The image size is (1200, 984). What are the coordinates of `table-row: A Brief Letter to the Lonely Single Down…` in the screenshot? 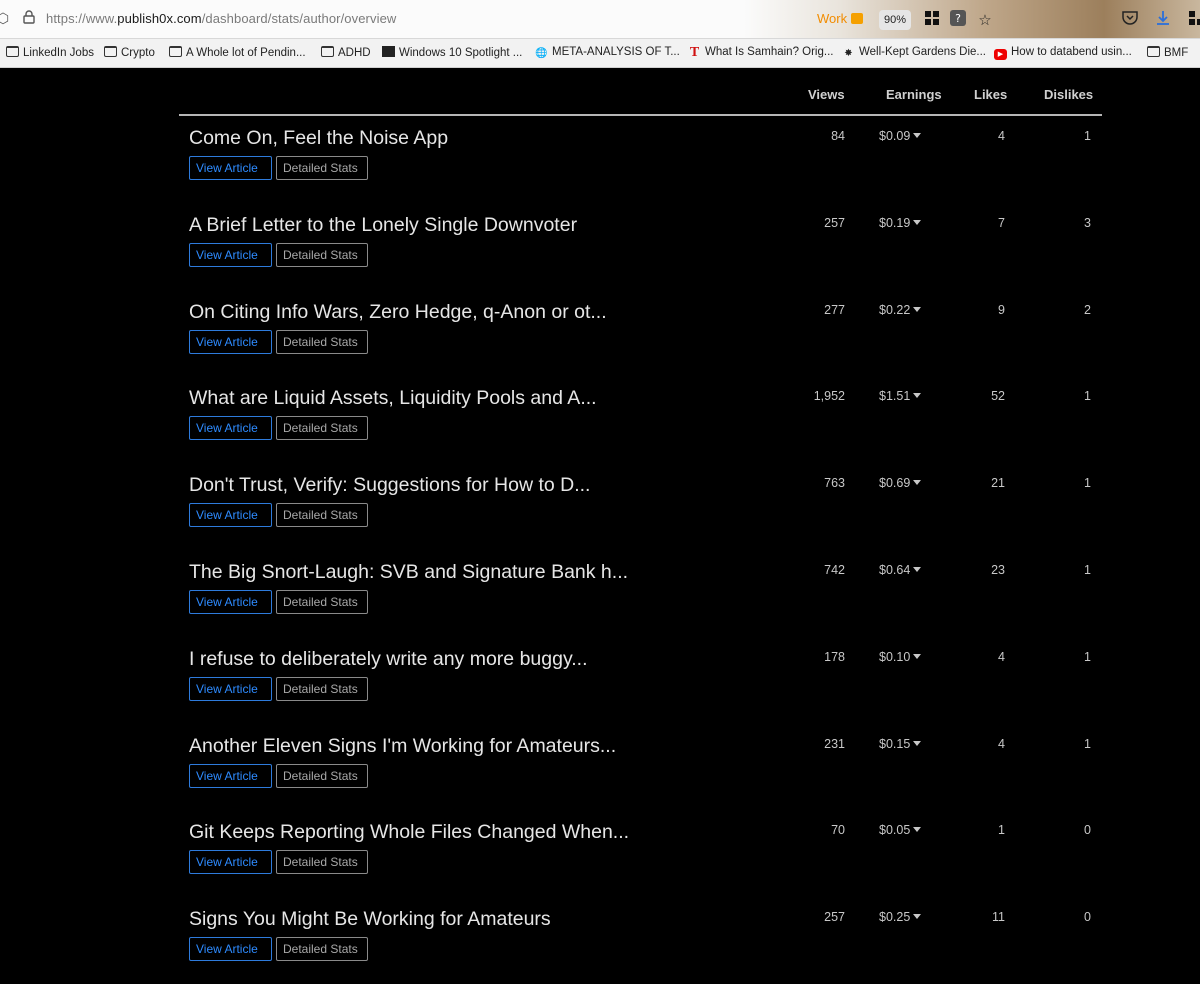 It's located at (640, 246).